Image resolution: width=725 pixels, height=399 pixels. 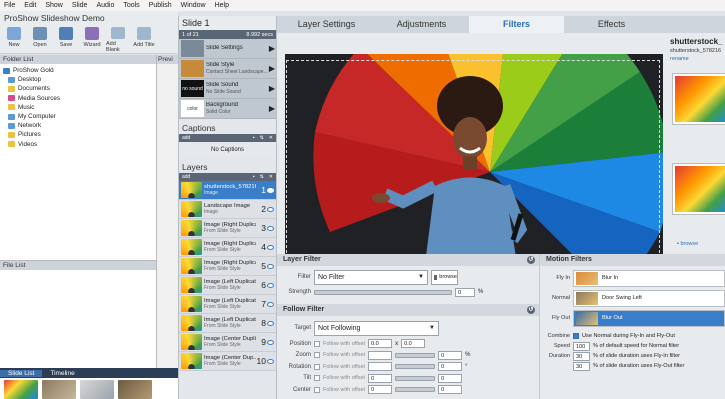 What do you see at coordinates (78, 70) in the screenshot?
I see `folder-item: ProShow Gold` at bounding box center [78, 70].